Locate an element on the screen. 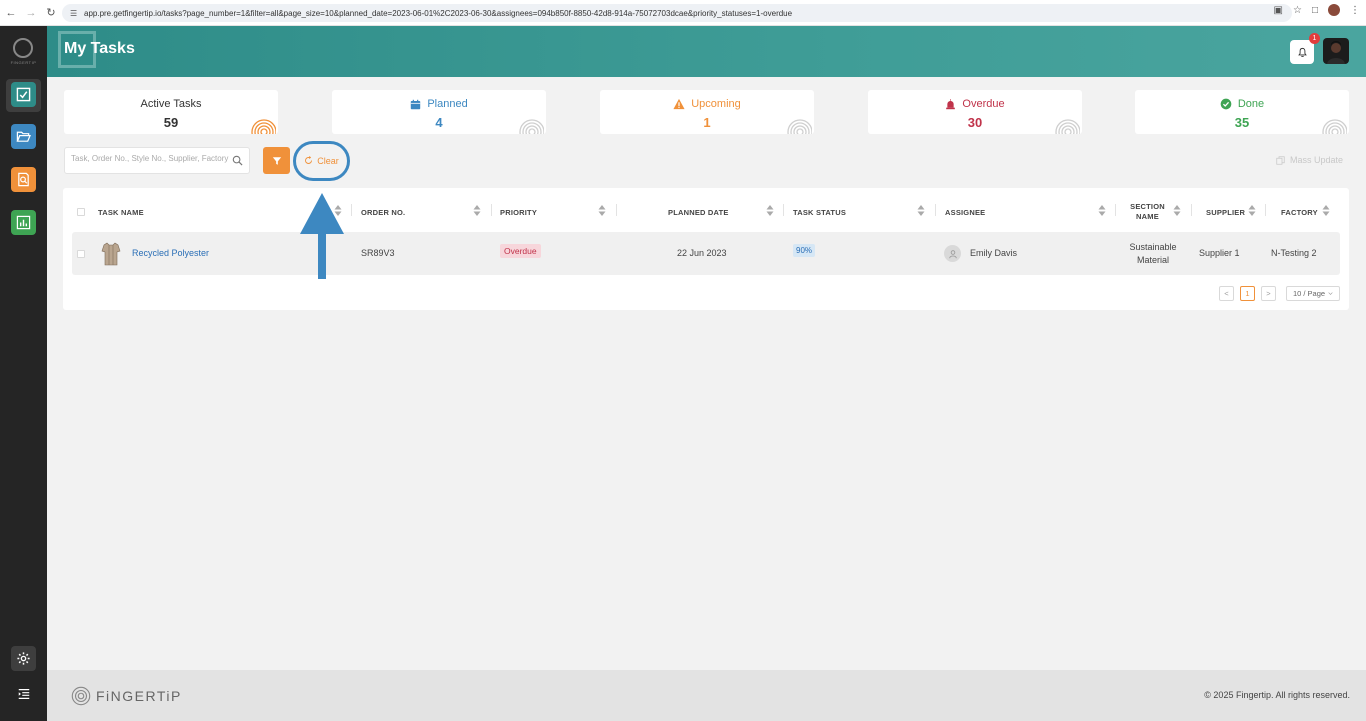 This screenshot has width=1366, height=721. stat-card-overdue: Overdue 30 is located at coordinates (975, 112).